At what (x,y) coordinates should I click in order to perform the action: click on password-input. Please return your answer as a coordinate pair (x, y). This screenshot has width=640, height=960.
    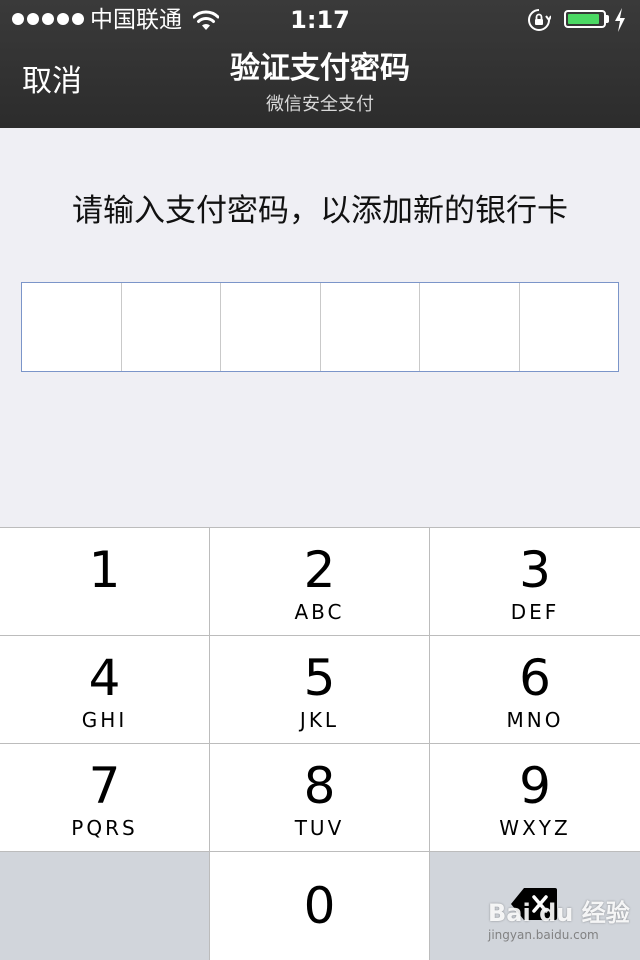
    Looking at the image, I should click on (320, 327).